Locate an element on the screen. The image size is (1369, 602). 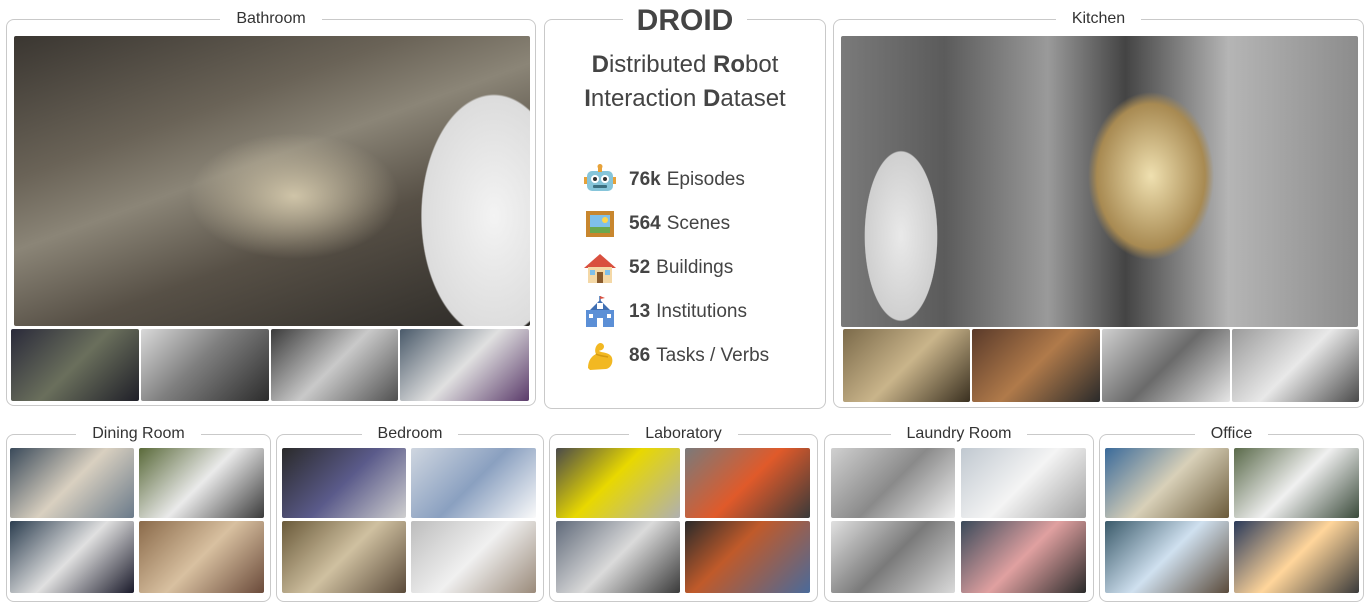
office-title: Office is located at coordinates (1231, 433).